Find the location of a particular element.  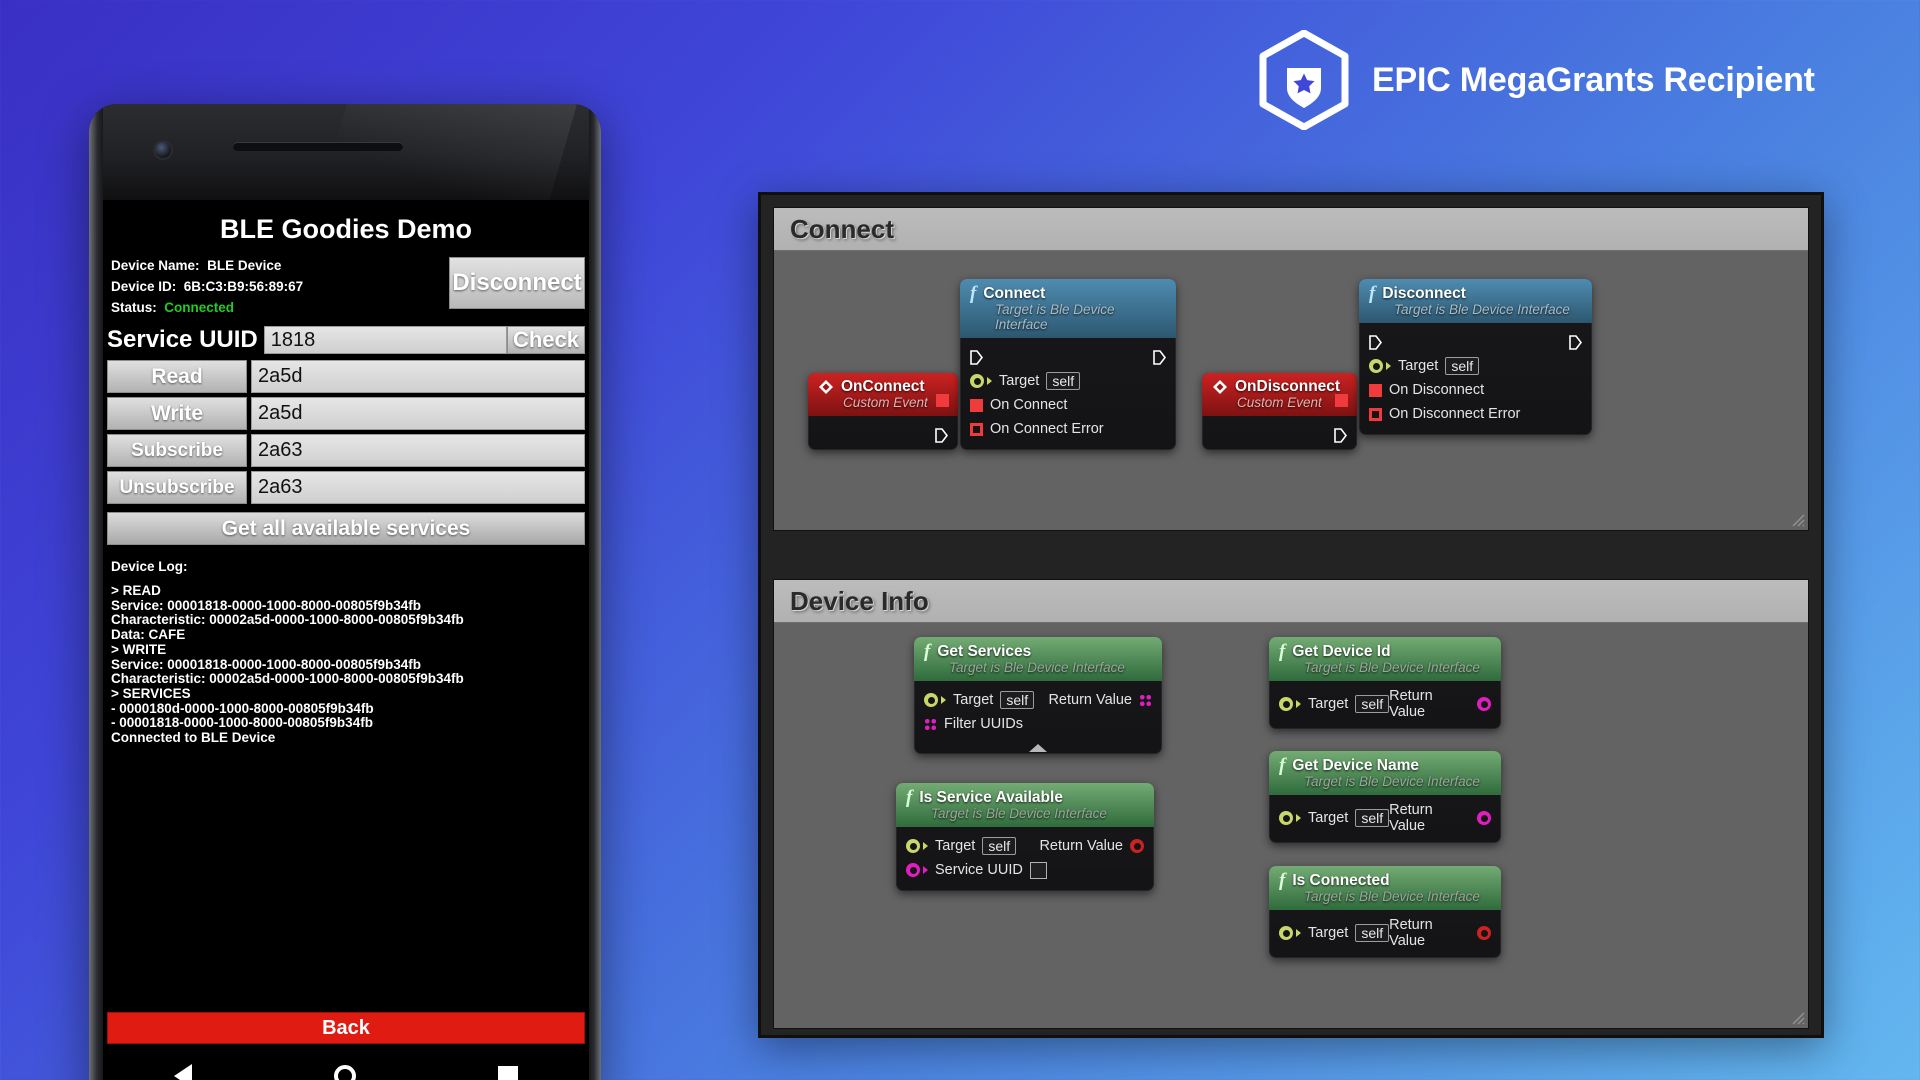

disconnect-exec-out-icon is located at coordinates (1575, 342).